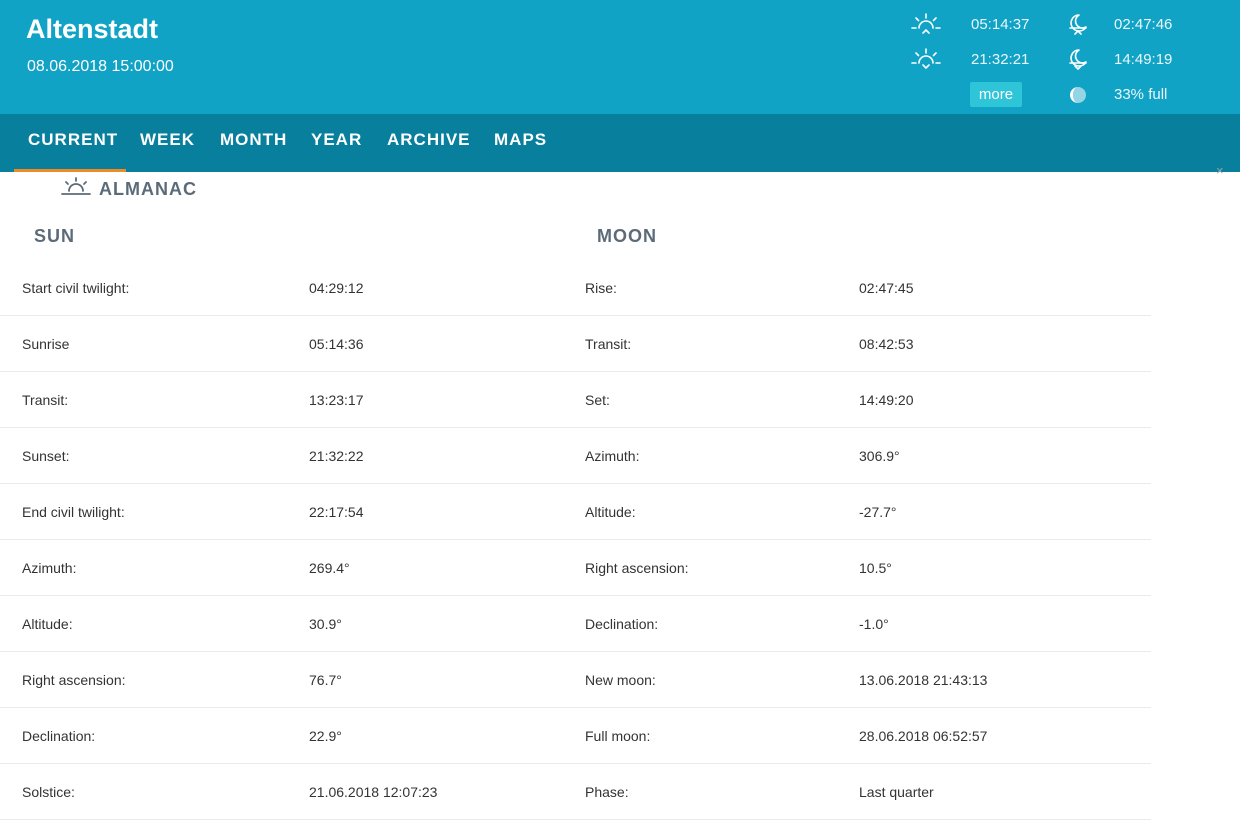 The image size is (1240, 820). Describe the element at coordinates (926, 59) in the screenshot. I see `sunset-icon` at that location.